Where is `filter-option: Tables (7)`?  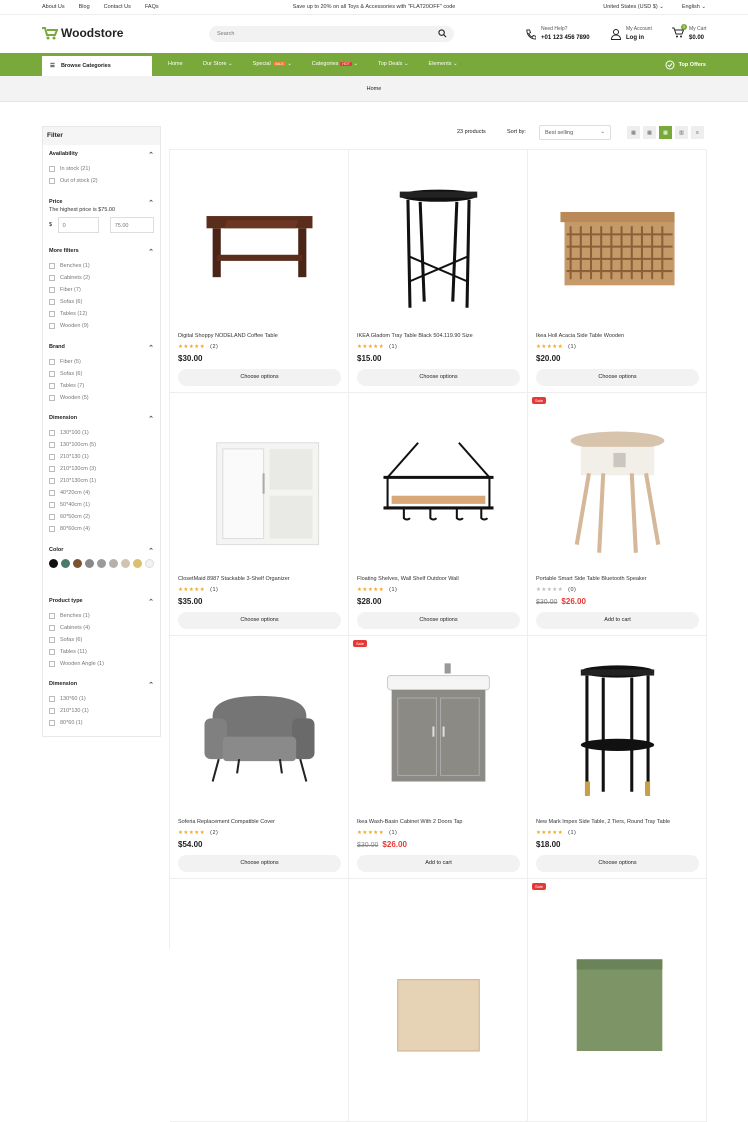
filter-option: Tables (7) is located at coordinates (101, 386).